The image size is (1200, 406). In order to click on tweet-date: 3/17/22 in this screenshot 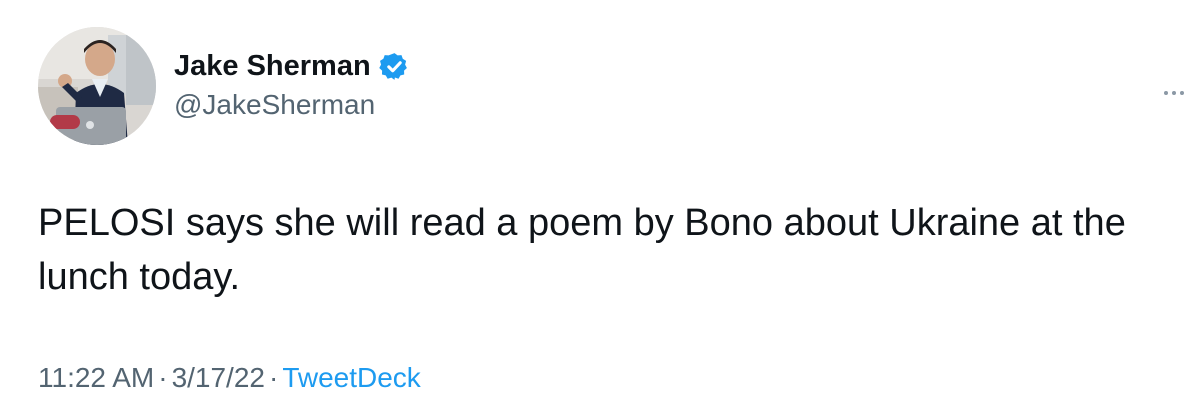, I will do `click(218, 377)`.